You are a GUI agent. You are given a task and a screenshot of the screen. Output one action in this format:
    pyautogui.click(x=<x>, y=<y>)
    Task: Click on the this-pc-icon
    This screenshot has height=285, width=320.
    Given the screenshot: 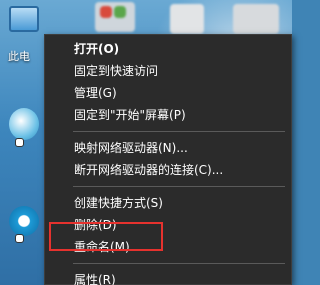 What is the action you would take?
    pyautogui.click(x=24, y=19)
    